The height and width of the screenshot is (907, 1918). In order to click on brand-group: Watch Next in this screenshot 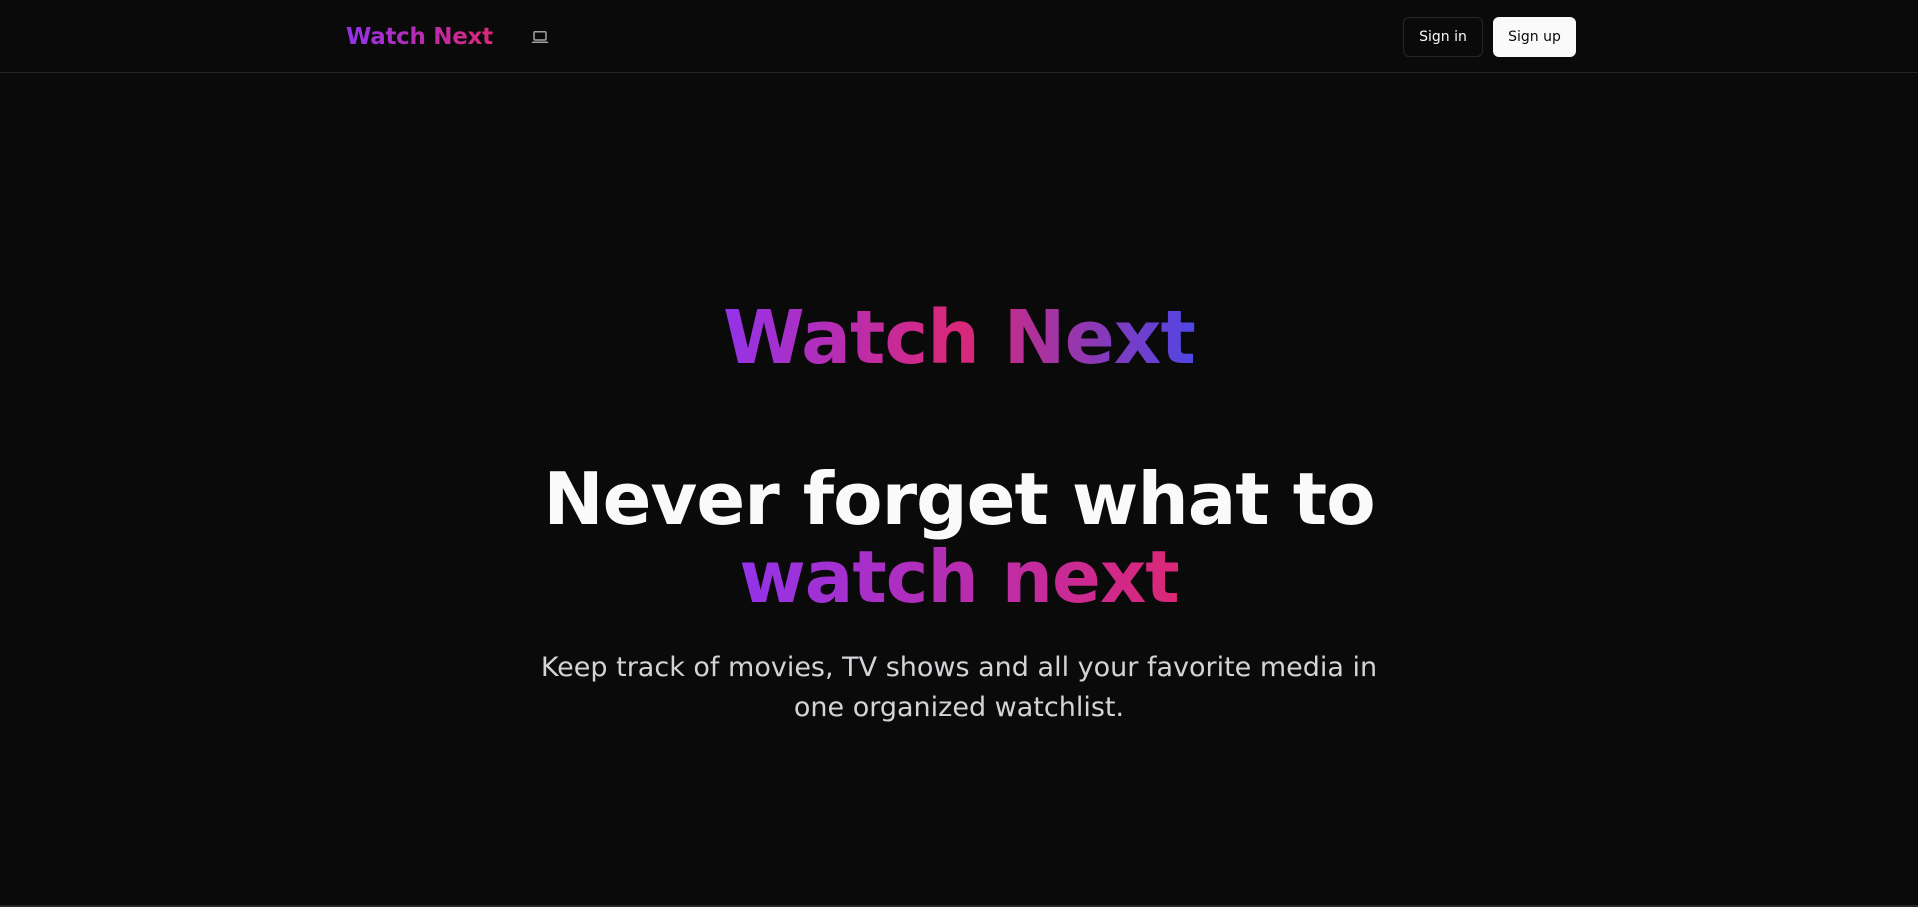, I will do `click(448, 37)`.